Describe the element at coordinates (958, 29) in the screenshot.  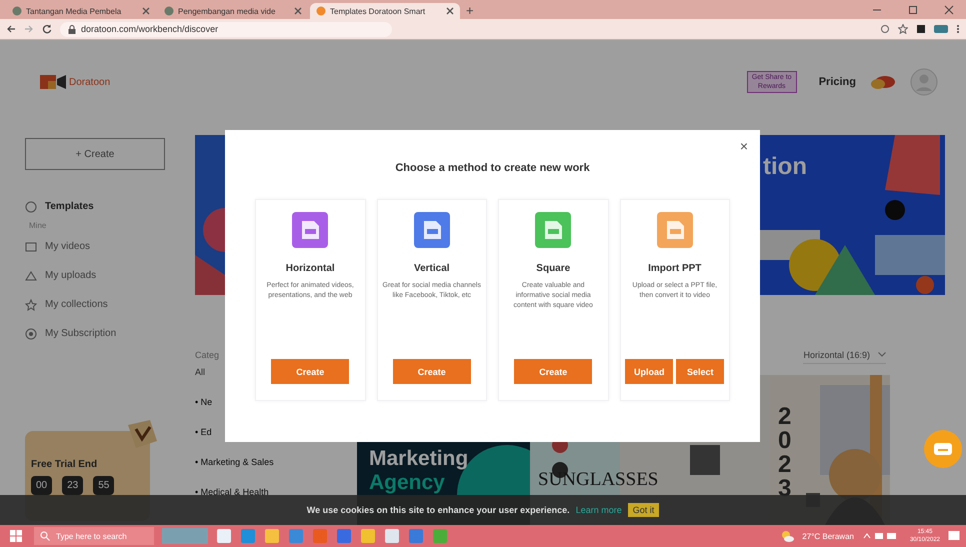
I see `kebab-menu-icon` at that location.